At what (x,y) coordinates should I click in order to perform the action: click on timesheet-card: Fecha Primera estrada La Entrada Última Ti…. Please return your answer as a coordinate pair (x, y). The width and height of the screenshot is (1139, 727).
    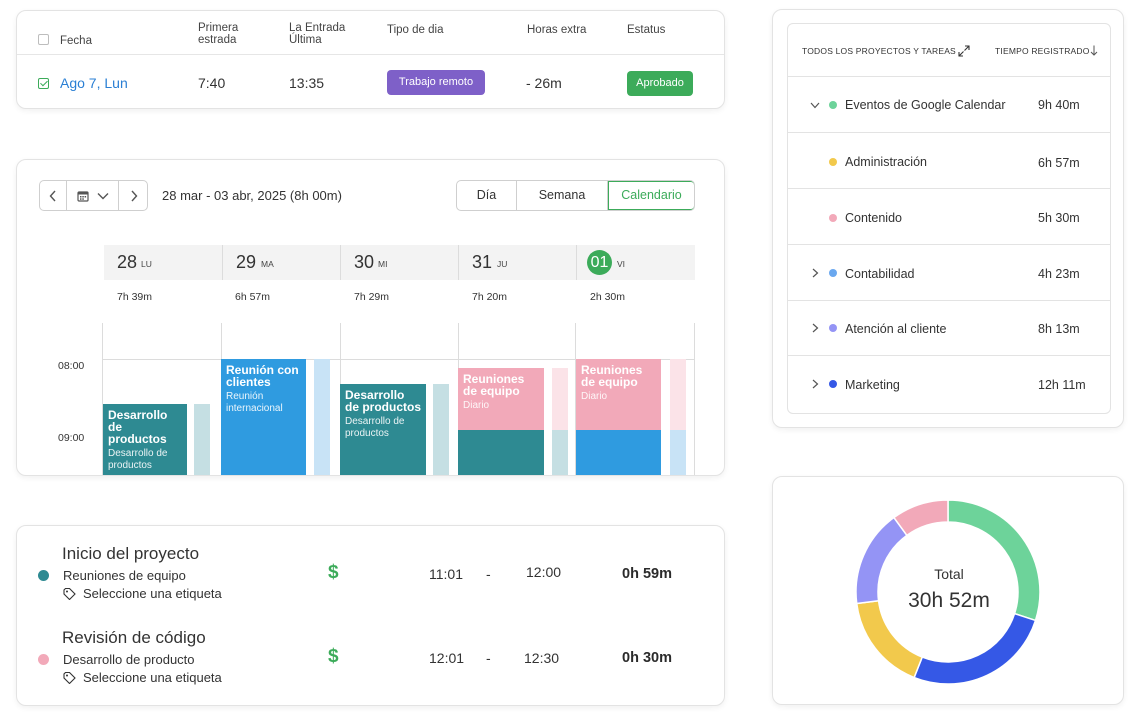
    Looking at the image, I should click on (370, 59).